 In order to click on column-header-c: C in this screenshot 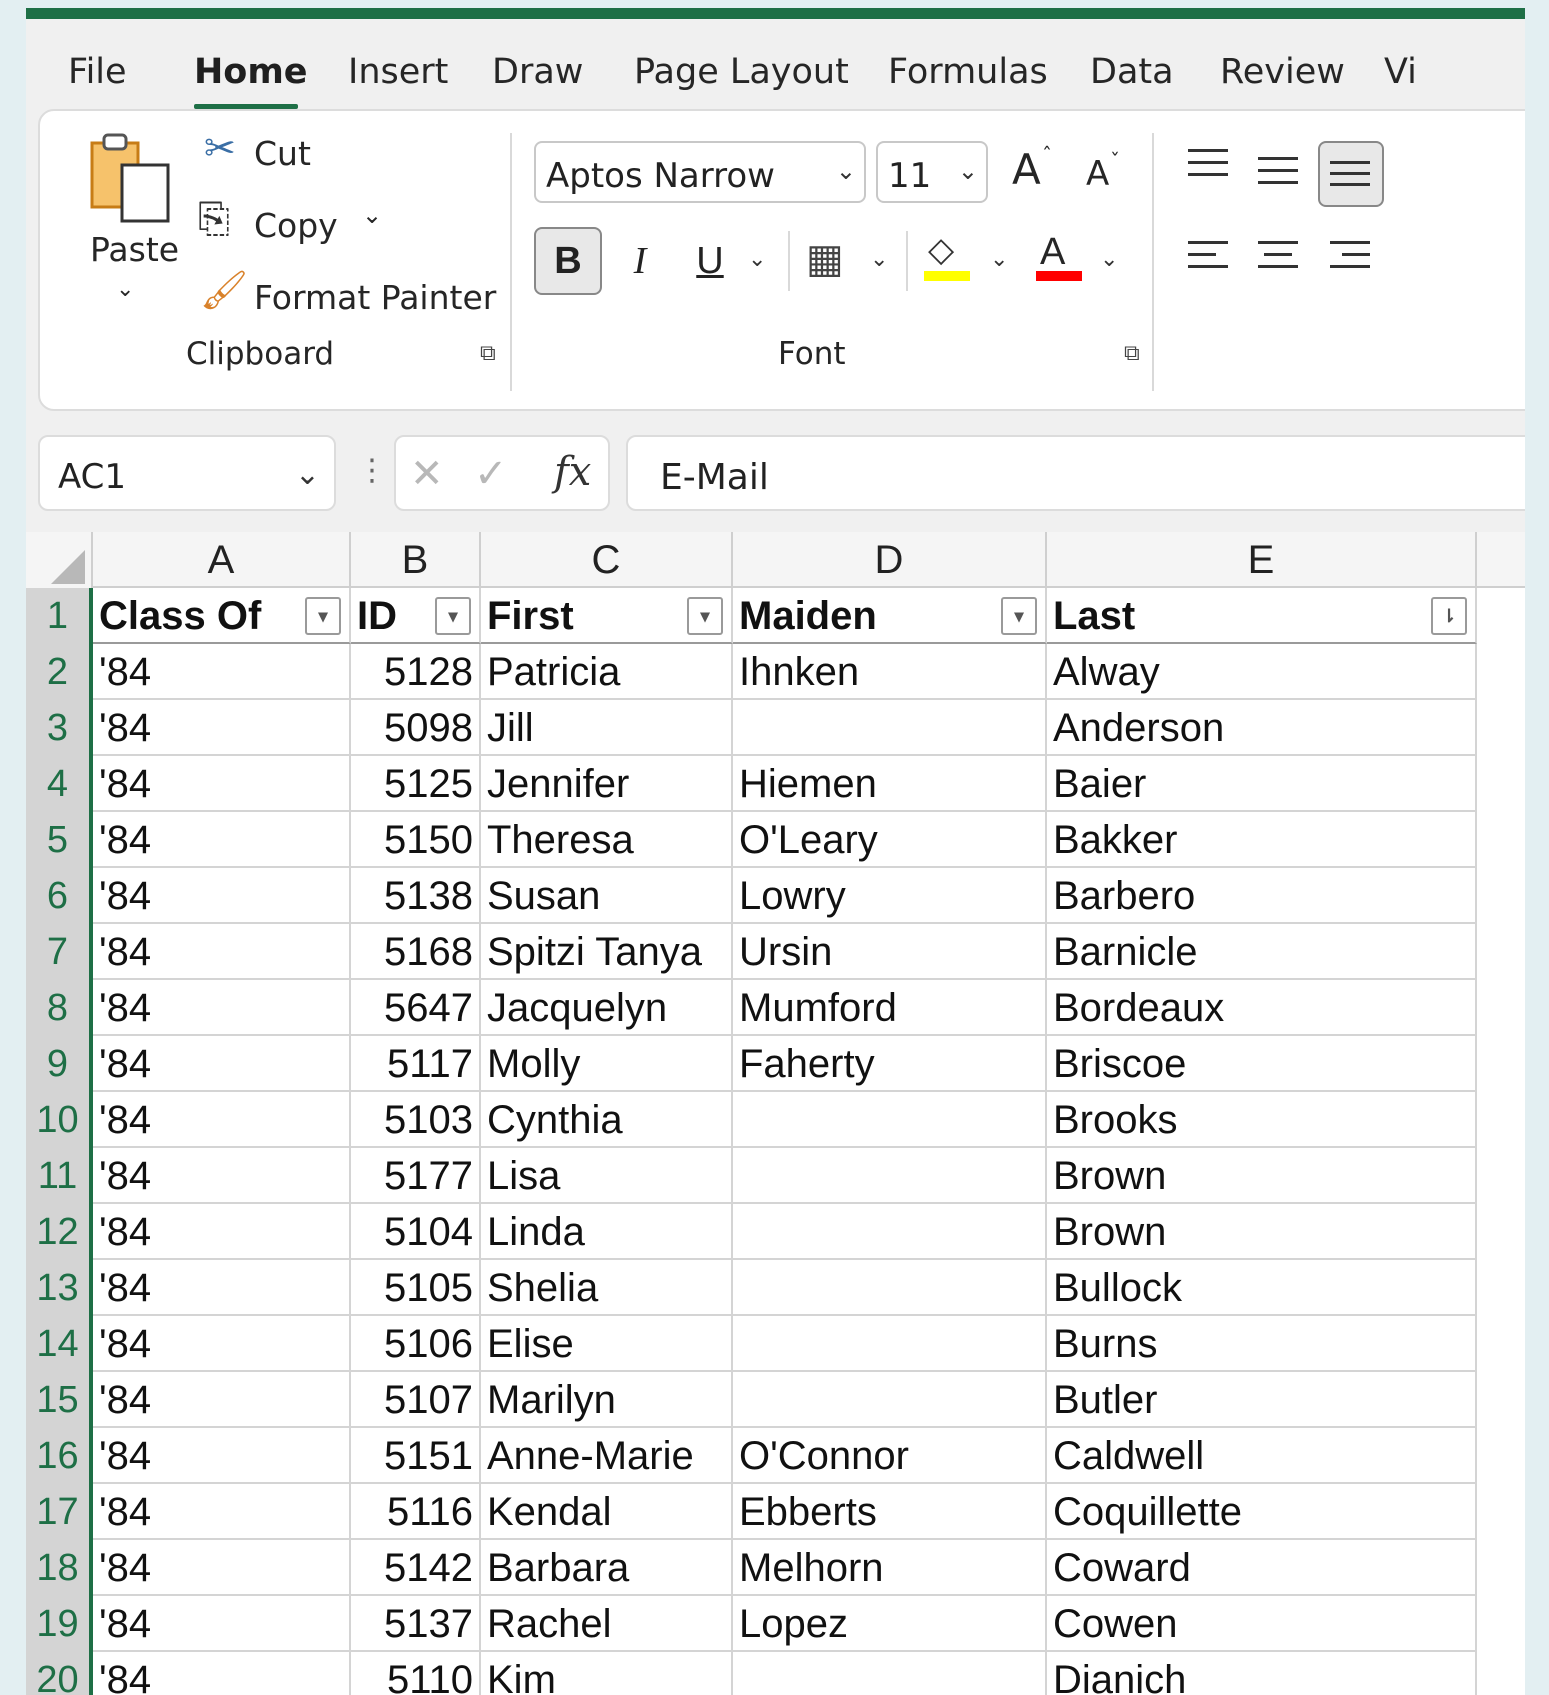, I will do `click(607, 560)`.